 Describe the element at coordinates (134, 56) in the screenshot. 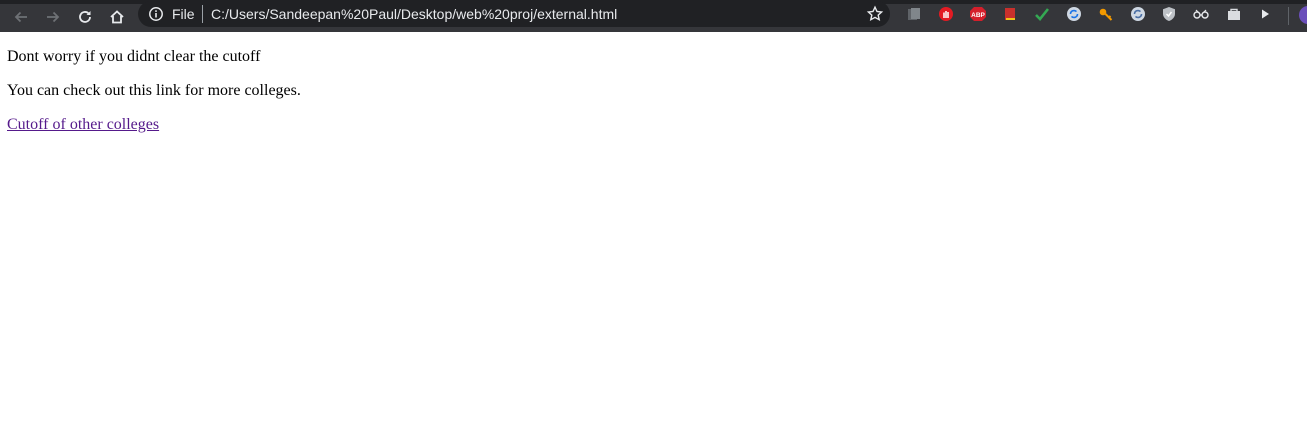

I see `page-line-1: Dont worry if you didnt clear the cutoff` at that location.